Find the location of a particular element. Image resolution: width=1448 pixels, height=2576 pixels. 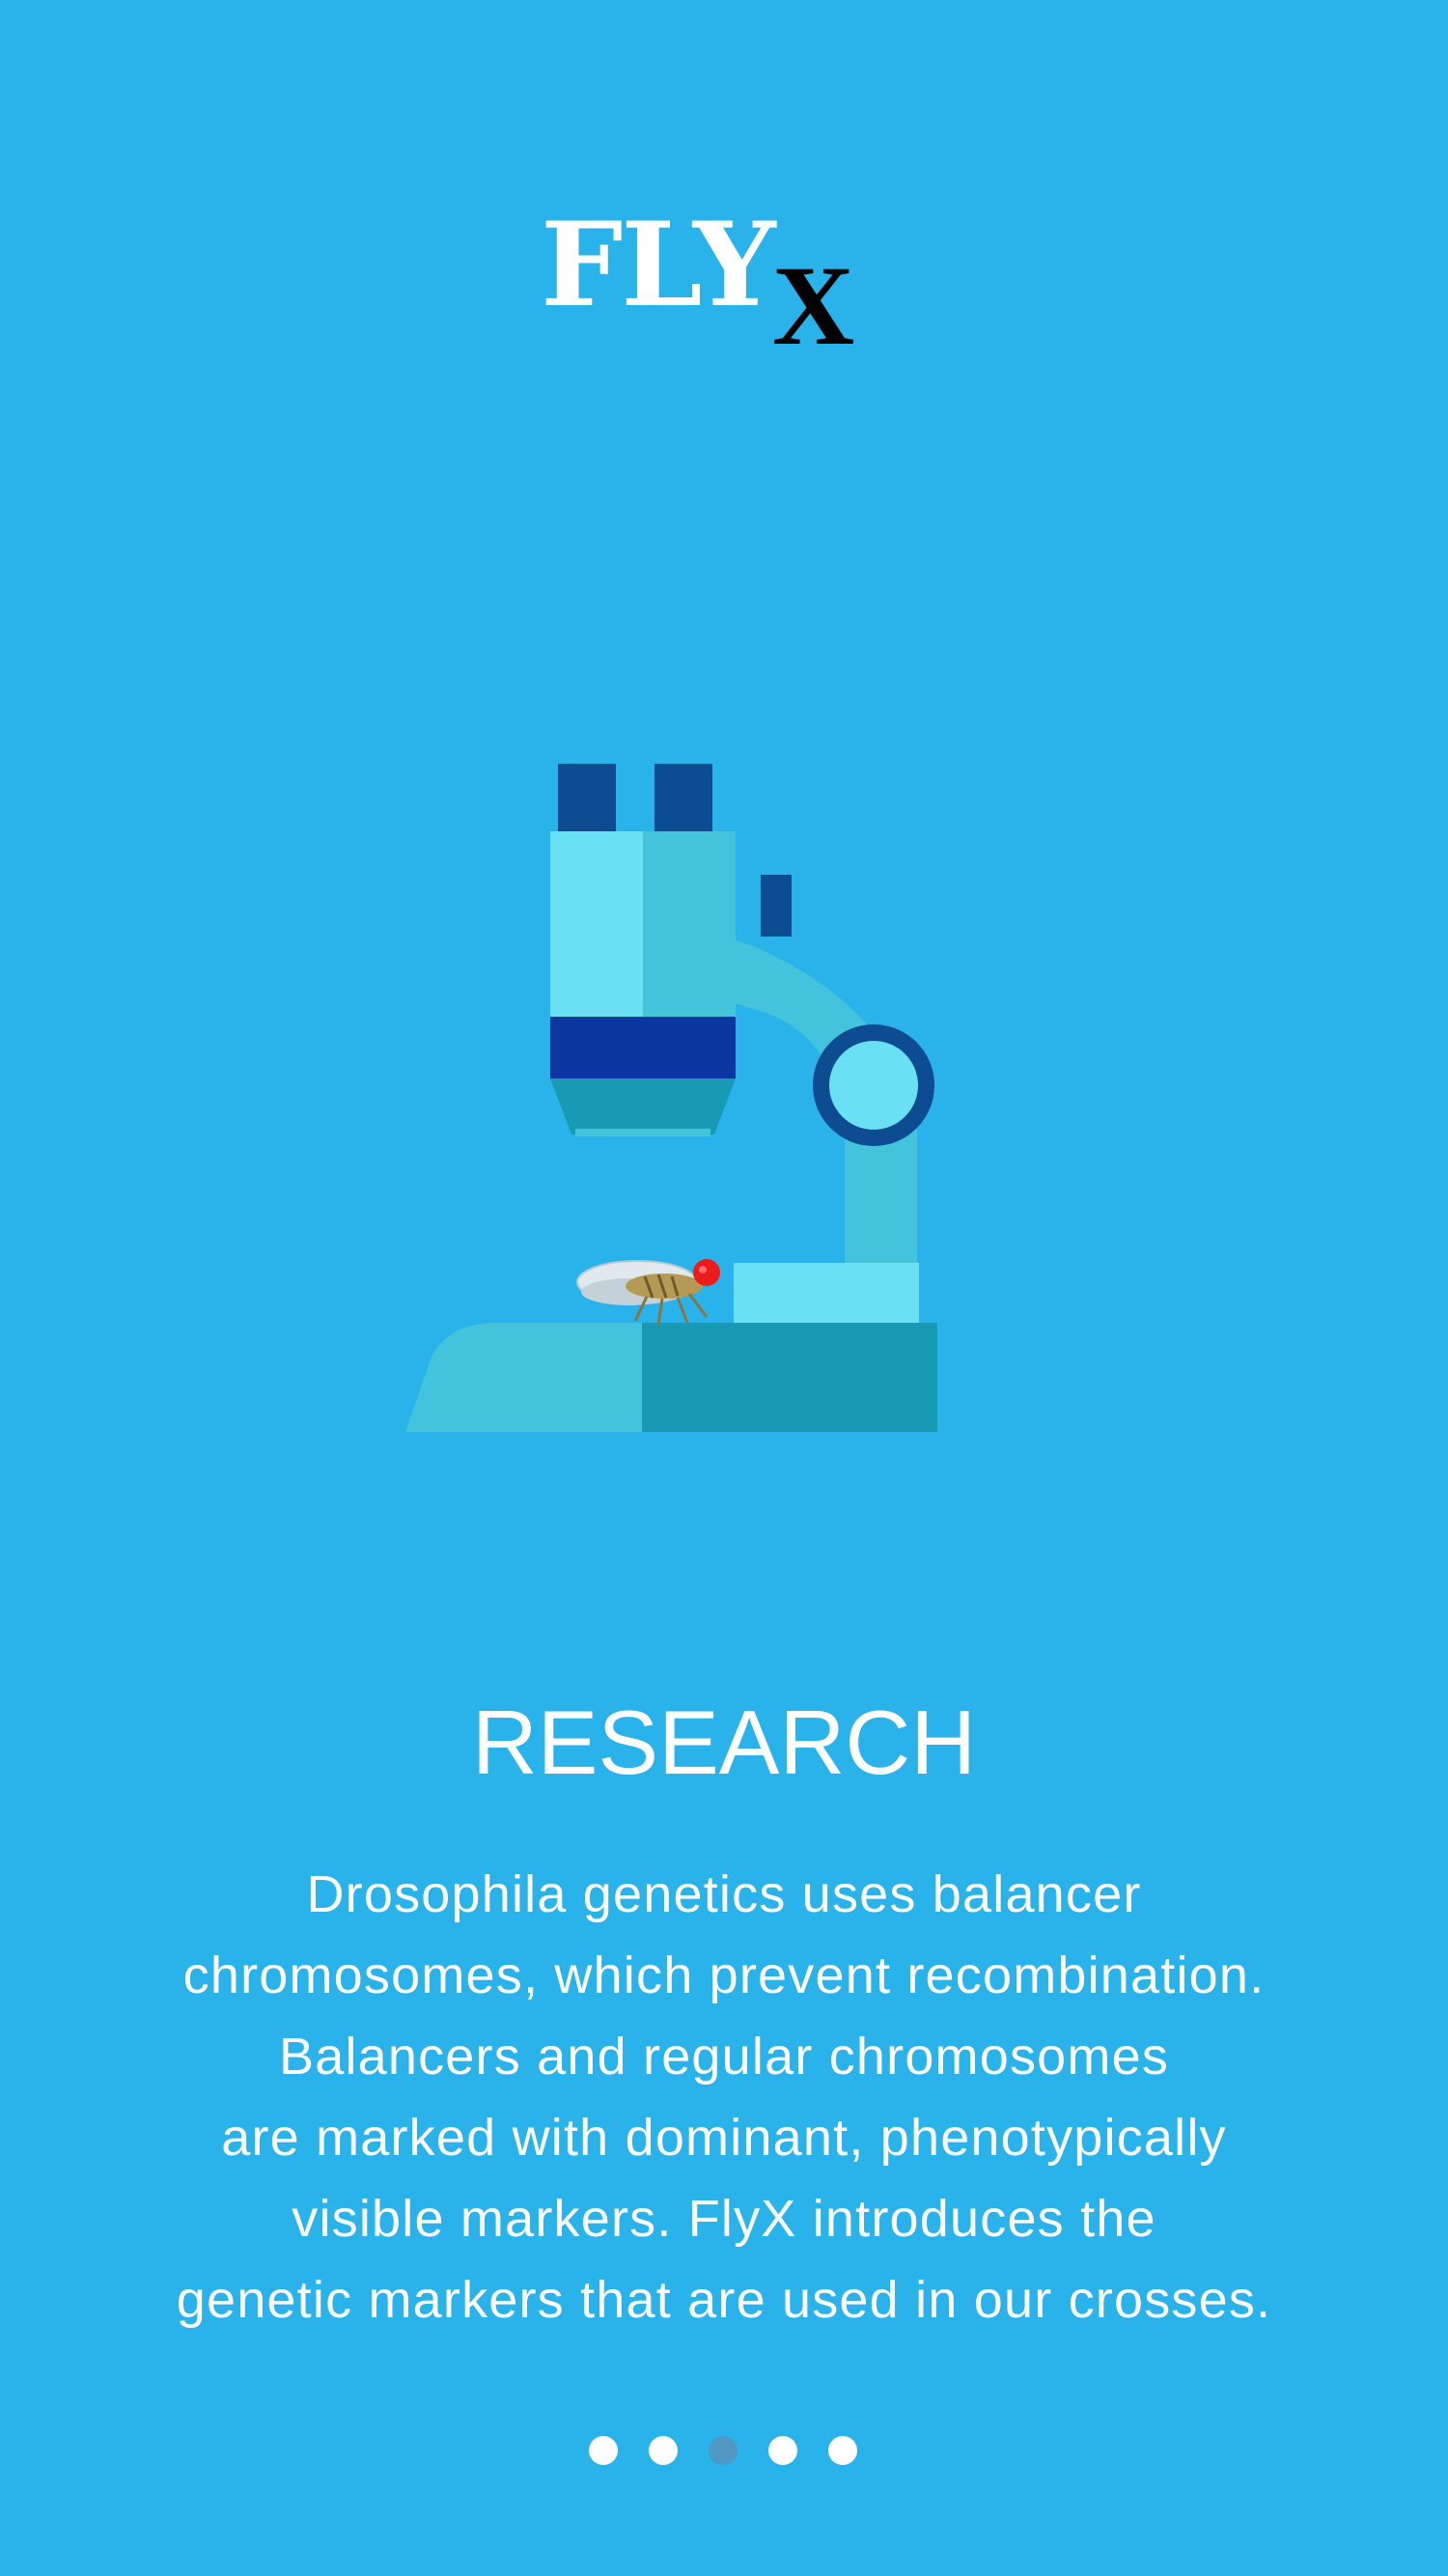

page-indicator is located at coordinates (729, 2450).